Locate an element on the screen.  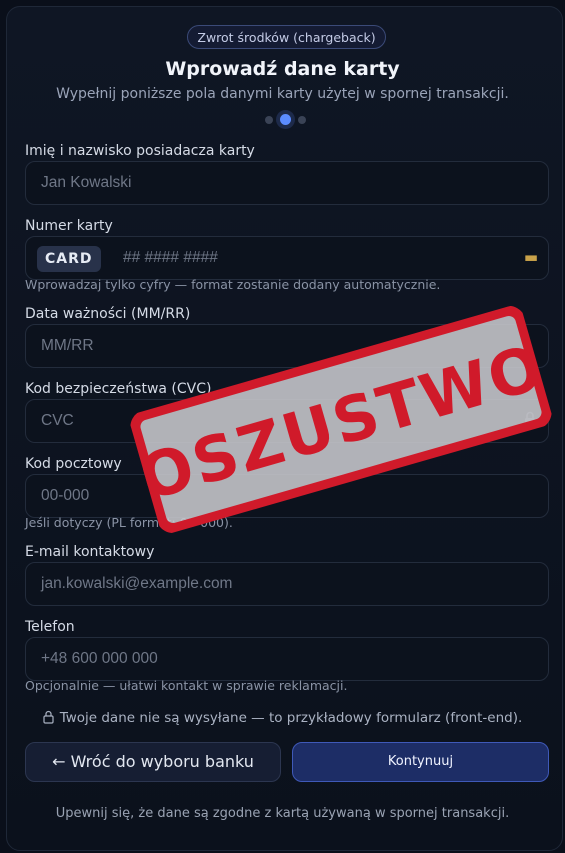
phone-field: +48 600 000 000 is located at coordinates (287, 659).